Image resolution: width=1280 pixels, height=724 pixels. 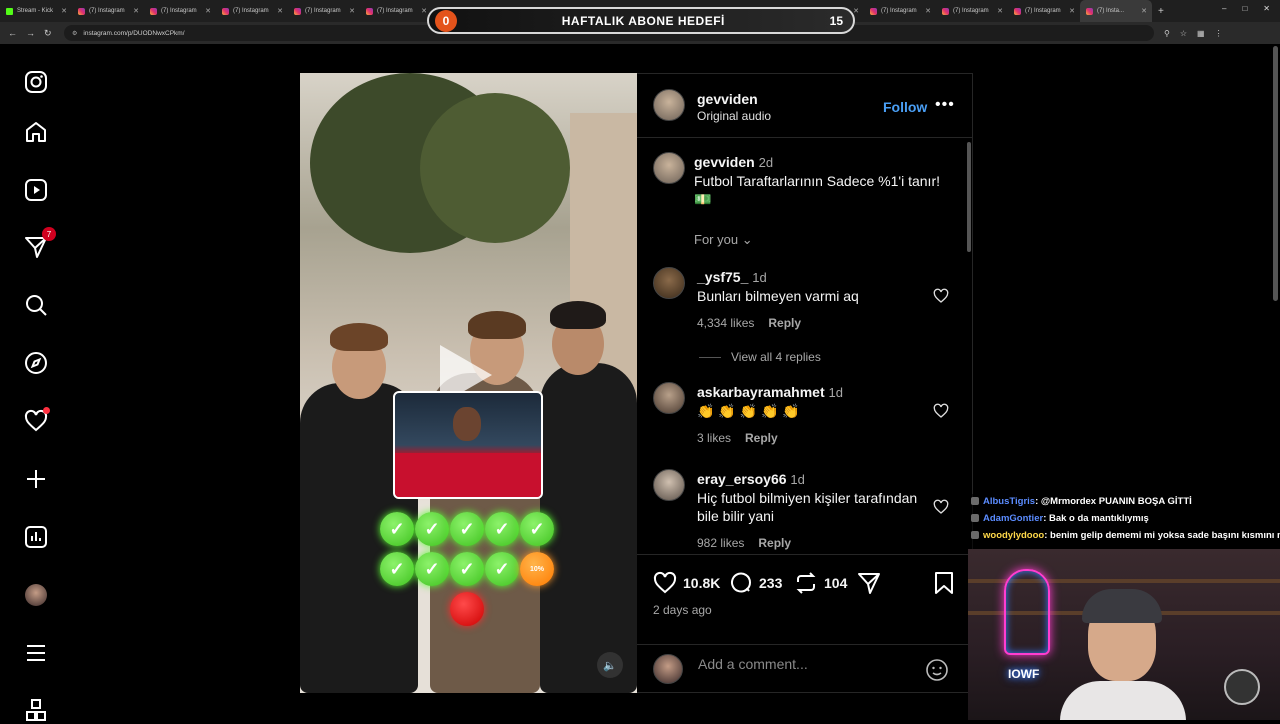 I want to click on share-icon, so click(x=869, y=583).